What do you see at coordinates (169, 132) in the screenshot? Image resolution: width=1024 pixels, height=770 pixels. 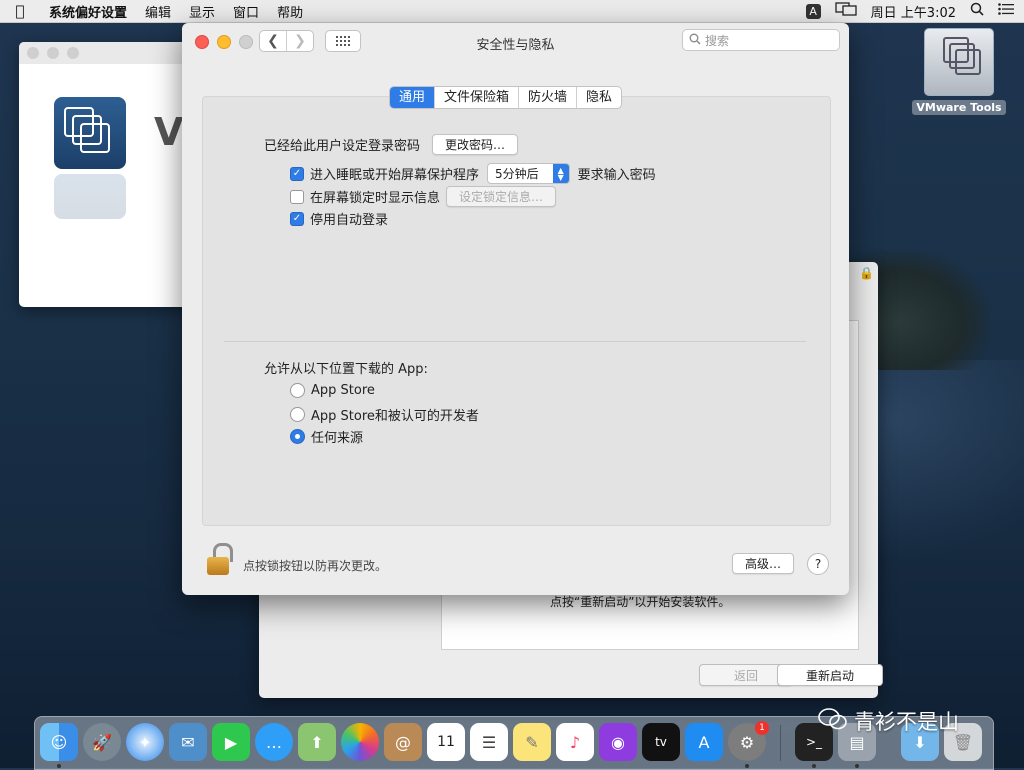 I see `installer-title-partial: V` at bounding box center [169, 132].